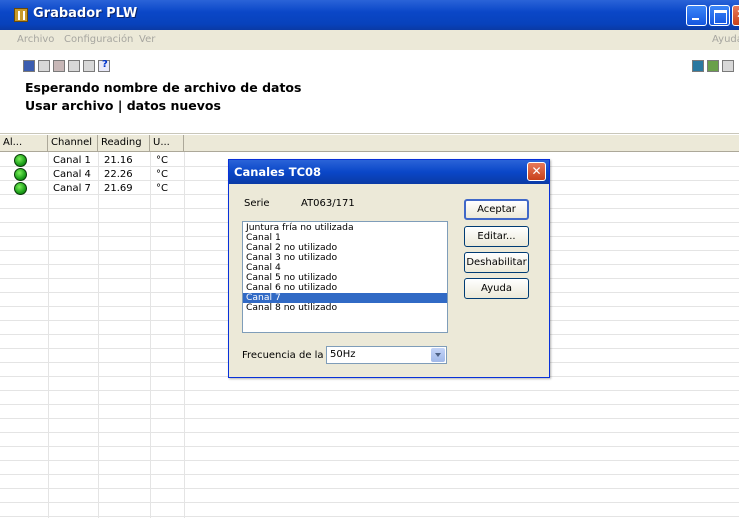  I want to click on menu-archivo: Archivo, so click(35, 39).